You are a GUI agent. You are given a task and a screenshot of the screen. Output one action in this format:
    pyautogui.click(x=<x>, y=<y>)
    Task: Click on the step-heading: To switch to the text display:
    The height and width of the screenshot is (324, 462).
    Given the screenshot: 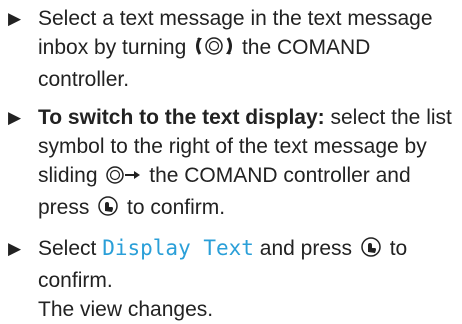 What is the action you would take?
    pyautogui.click(x=181, y=117)
    